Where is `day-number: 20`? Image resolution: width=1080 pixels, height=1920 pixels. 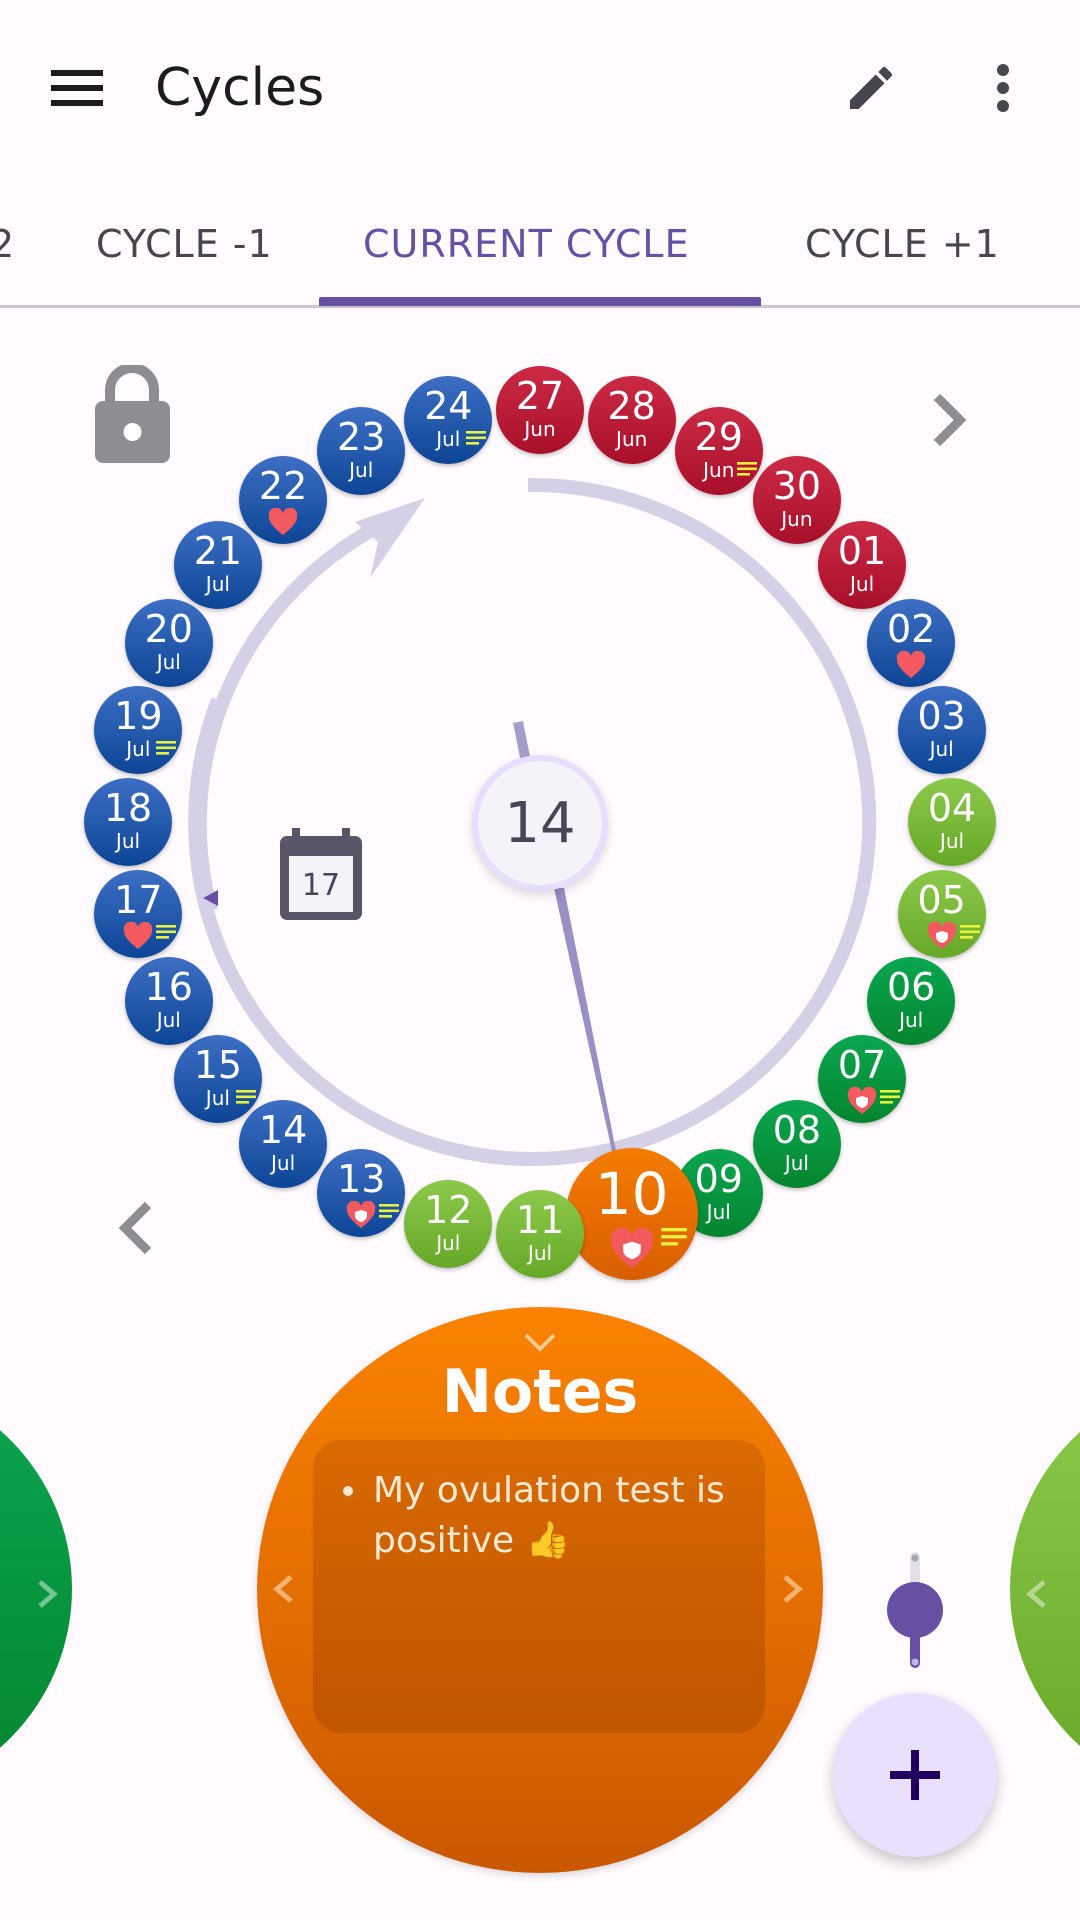
day-number: 20 is located at coordinates (168, 629).